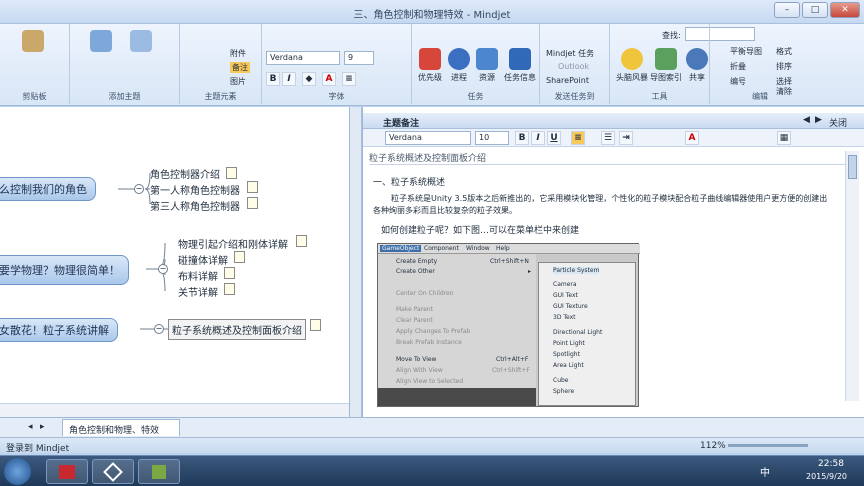  What do you see at coordinates (30, 427) in the screenshot?
I see `tab-scroll-left-icon: ◂` at bounding box center [30, 427].